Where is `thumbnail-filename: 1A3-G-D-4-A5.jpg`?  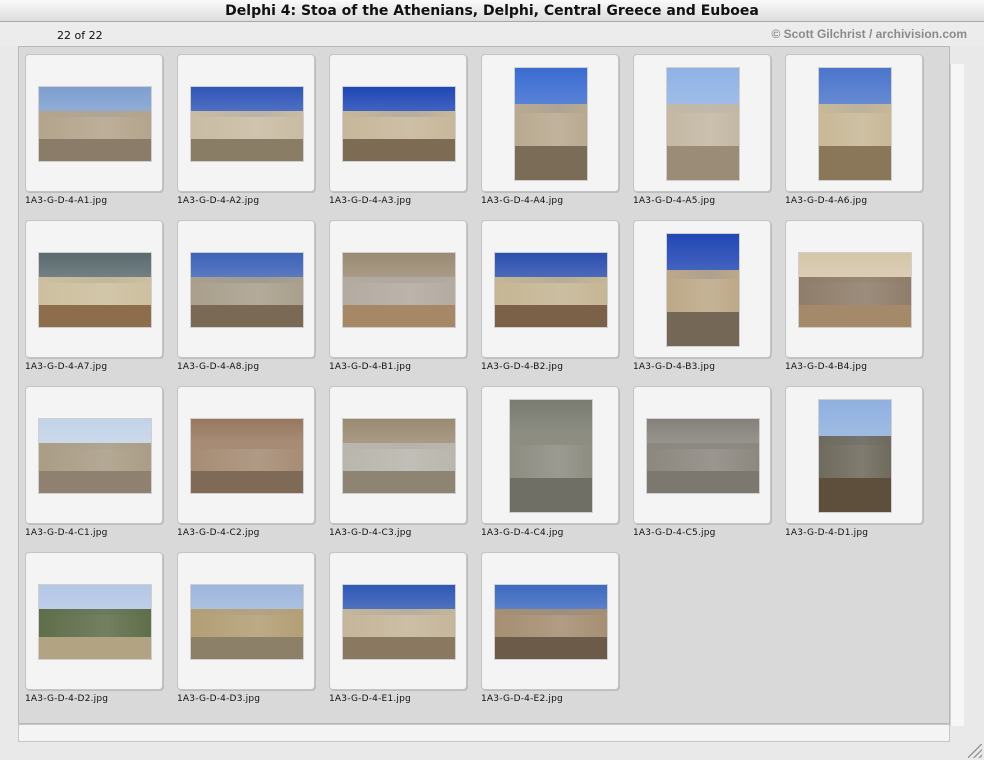
thumbnail-filename: 1A3-G-D-4-A5.jpg is located at coordinates (674, 201).